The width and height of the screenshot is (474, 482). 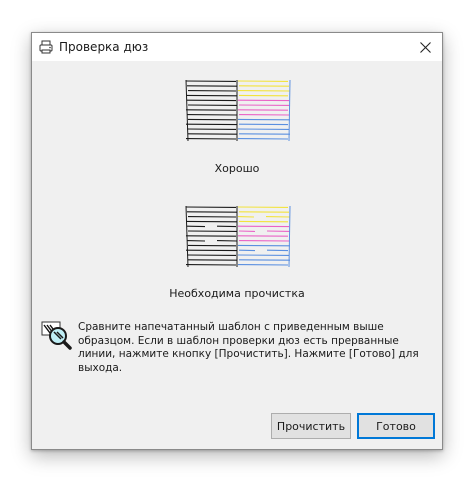 What do you see at coordinates (311, 426) in the screenshot?
I see `clean-button: Прочистить` at bounding box center [311, 426].